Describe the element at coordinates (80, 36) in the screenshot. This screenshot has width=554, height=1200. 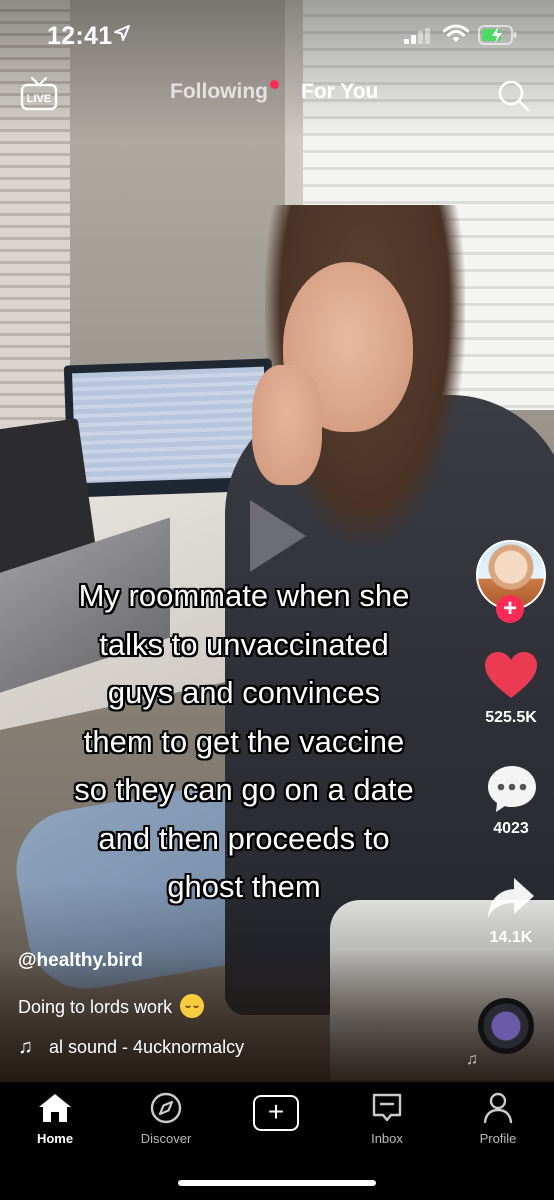
I see `status-time: 12:41` at that location.